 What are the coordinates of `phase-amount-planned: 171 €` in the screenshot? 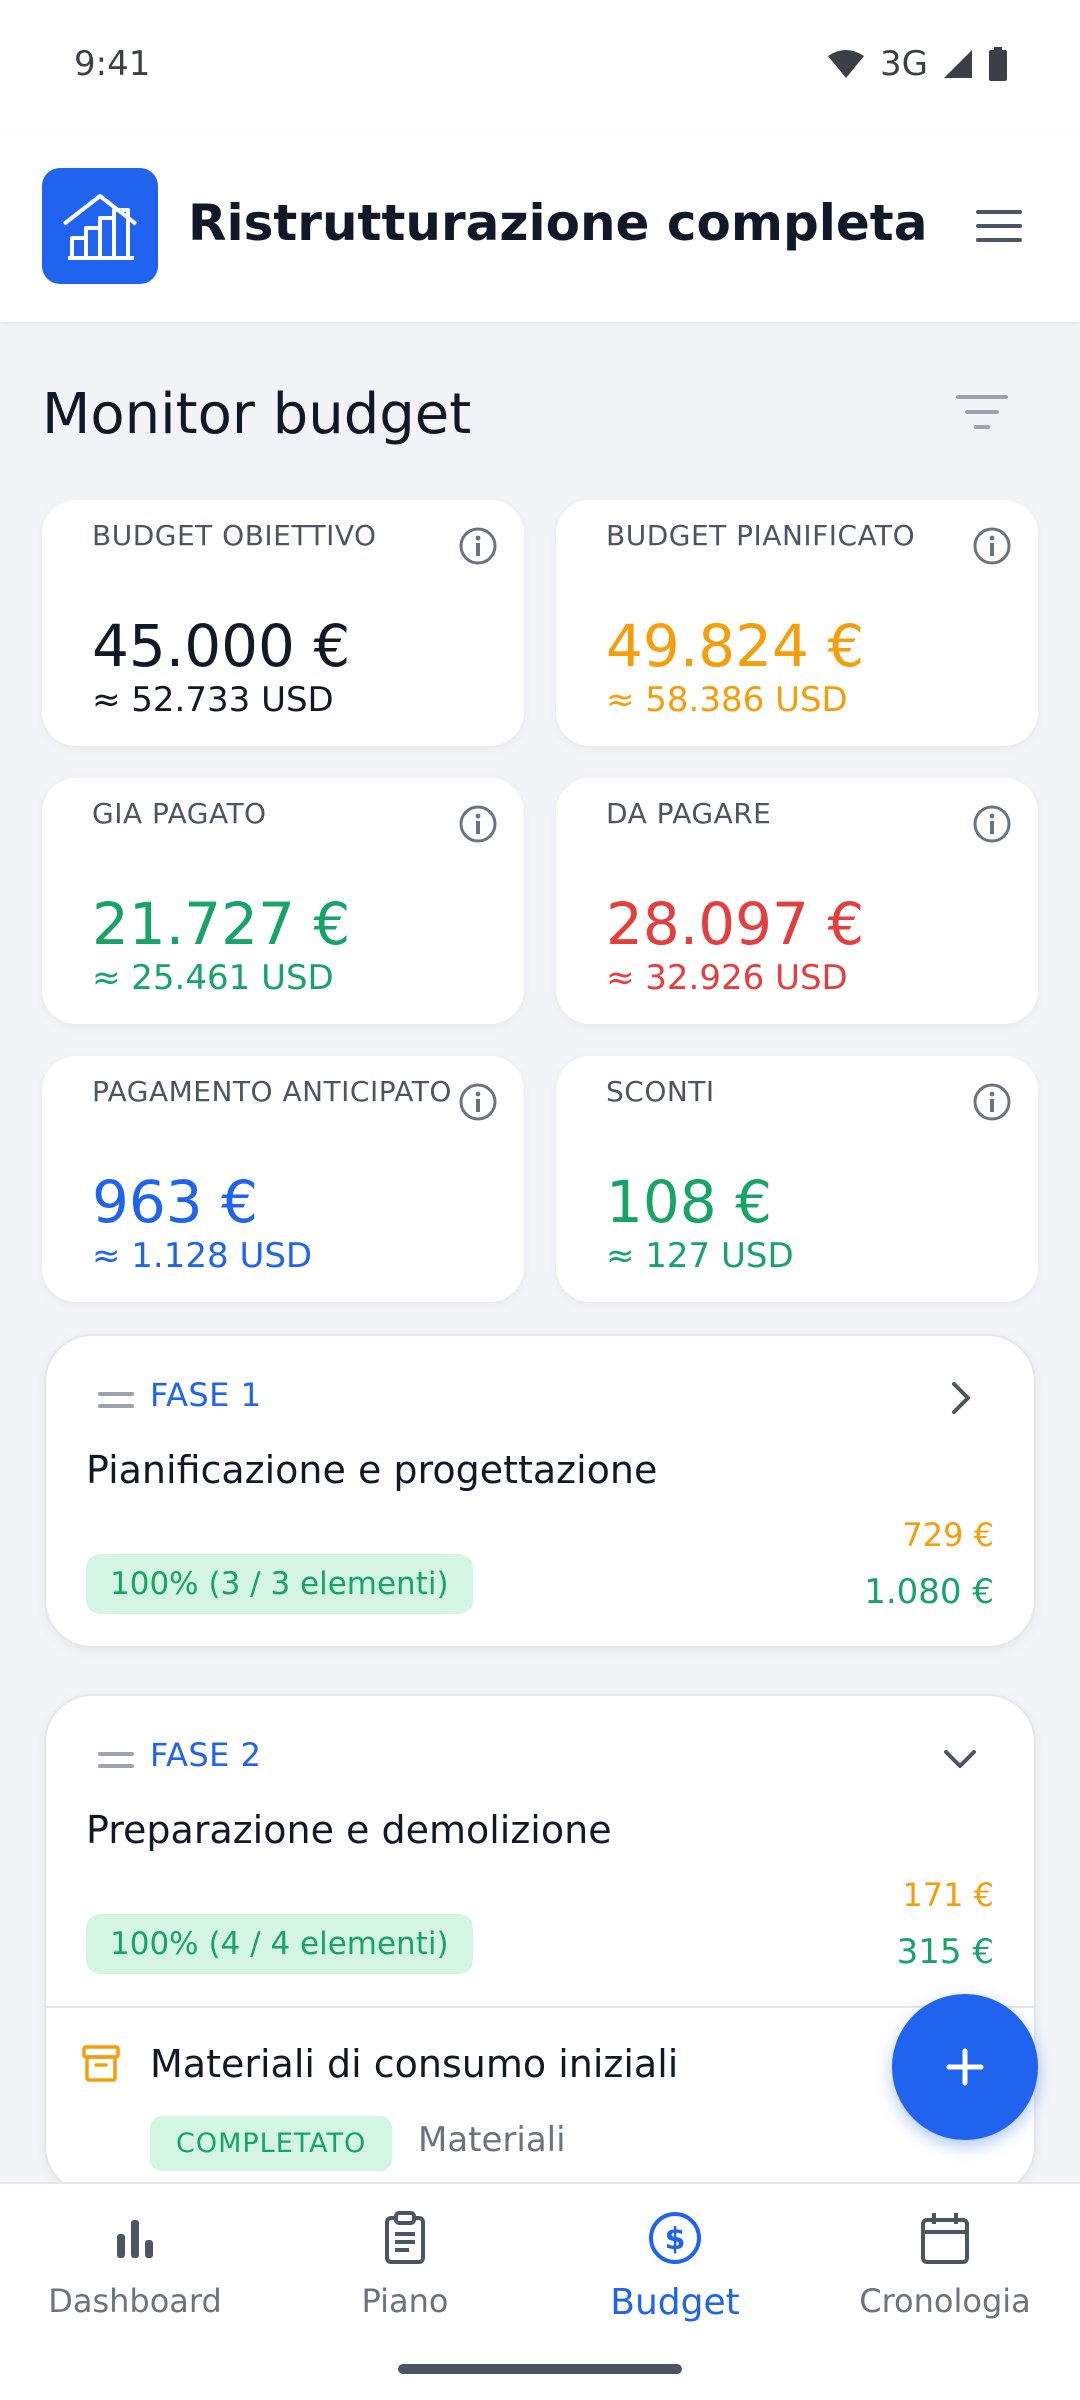 It's located at (948, 1895).